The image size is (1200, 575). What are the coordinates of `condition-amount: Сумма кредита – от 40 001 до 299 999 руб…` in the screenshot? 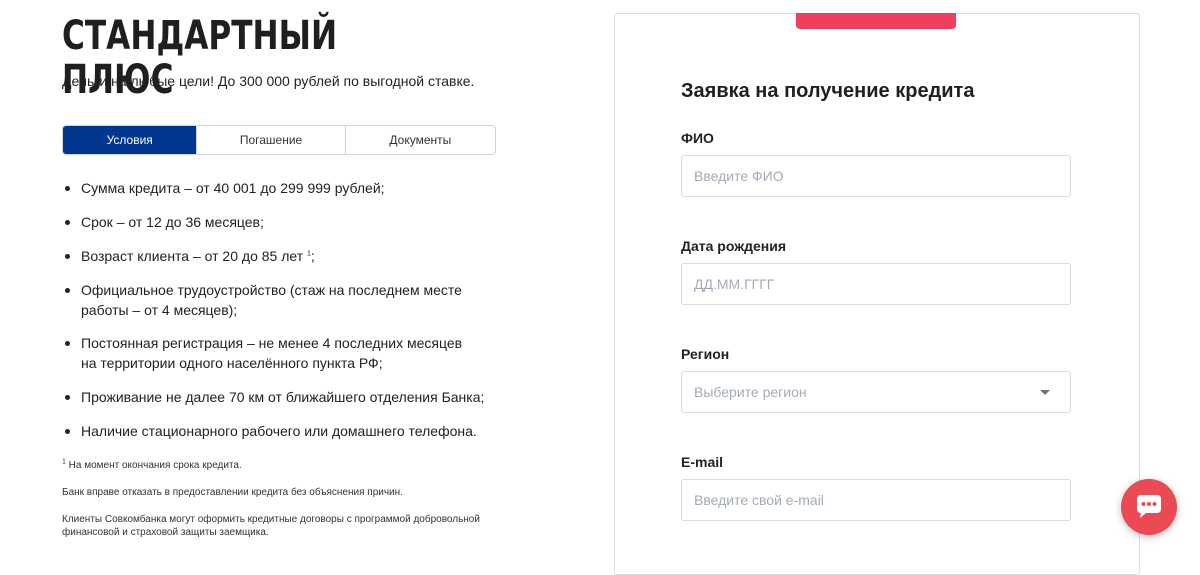 It's located at (282, 188).